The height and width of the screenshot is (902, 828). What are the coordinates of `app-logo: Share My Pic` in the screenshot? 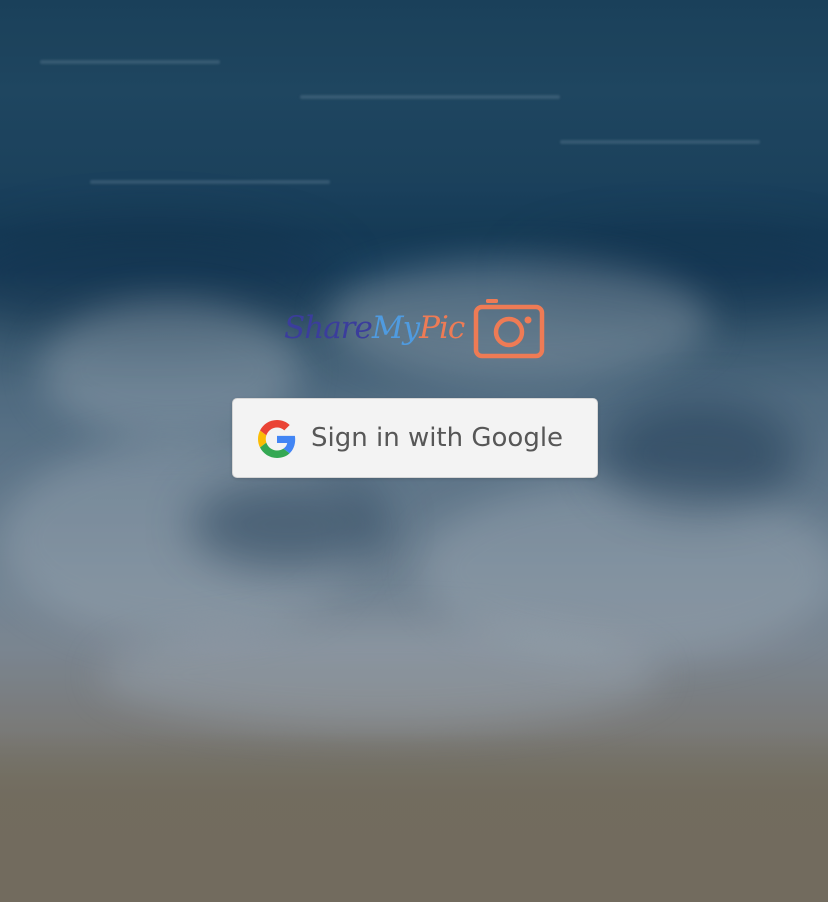 It's located at (415, 329).